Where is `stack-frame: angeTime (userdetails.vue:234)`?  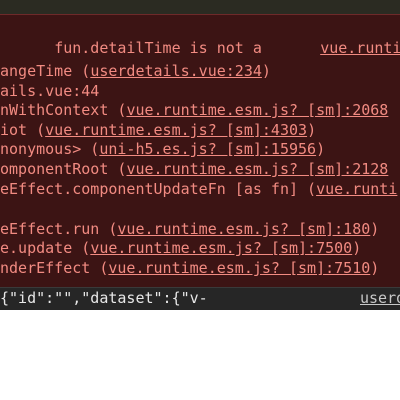 stack-frame: angeTime (userdetails.vue:234) is located at coordinates (135, 71).